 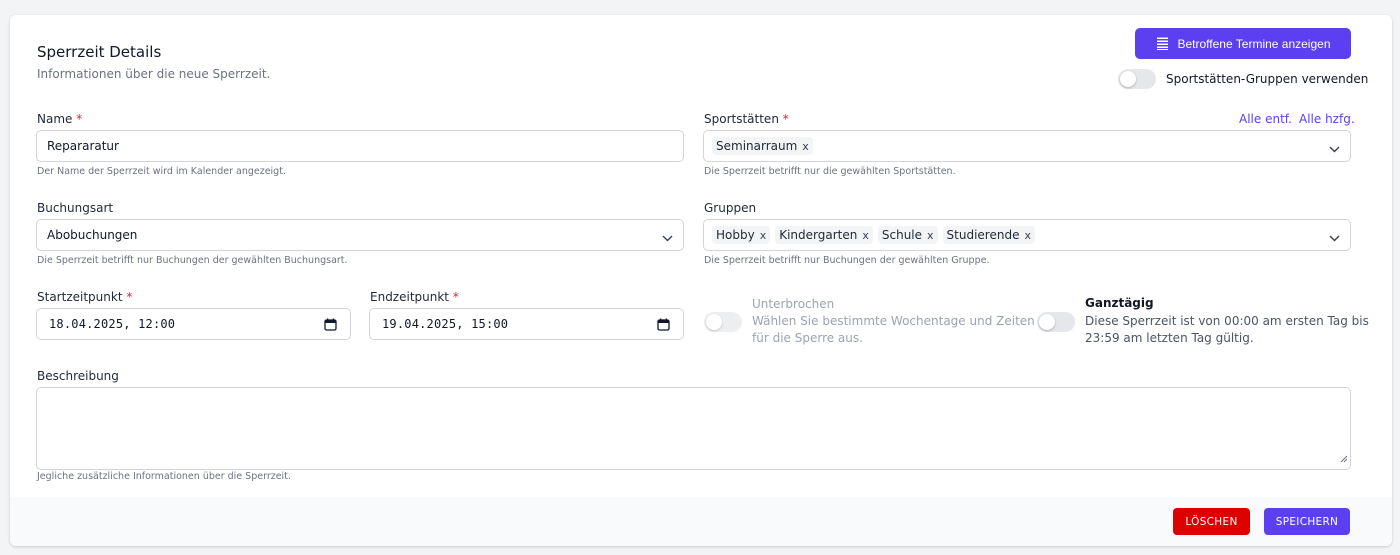 I want to click on page-title: Sperrzeit Details, so click(x=99, y=52).